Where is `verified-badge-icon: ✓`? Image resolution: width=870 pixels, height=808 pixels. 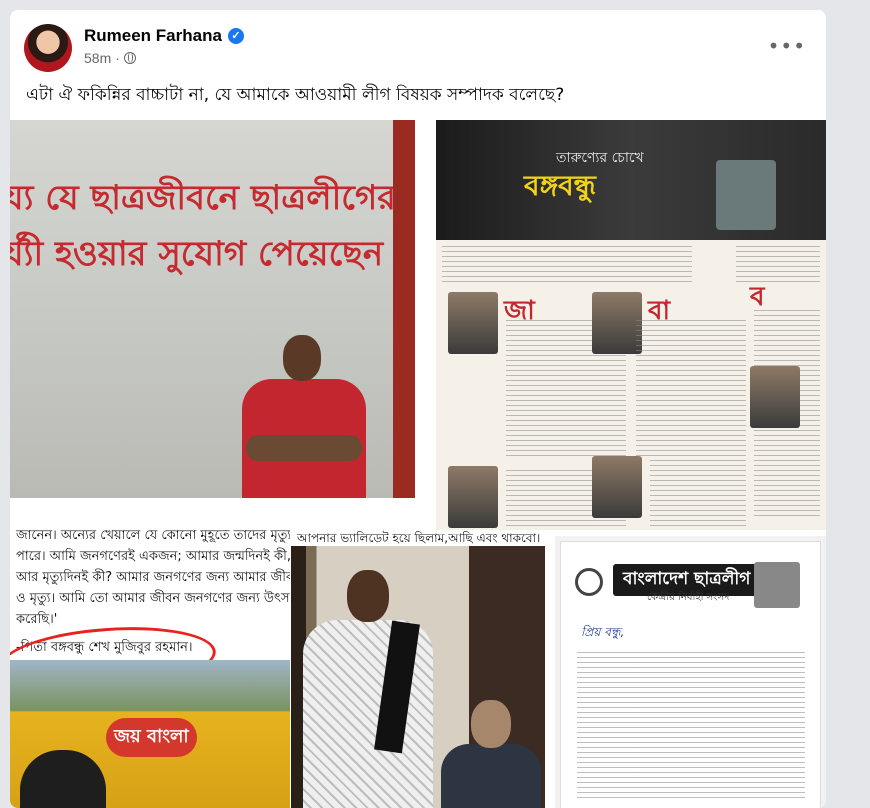 verified-badge-icon: ✓ is located at coordinates (235, 36).